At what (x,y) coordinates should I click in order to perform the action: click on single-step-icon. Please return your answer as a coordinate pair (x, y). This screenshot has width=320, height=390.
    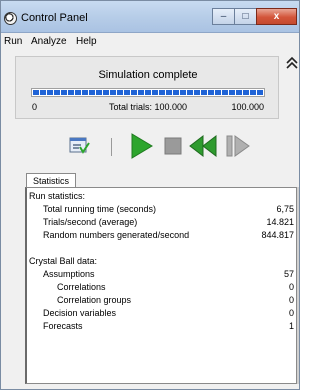
    Looking at the image, I should click on (238, 146).